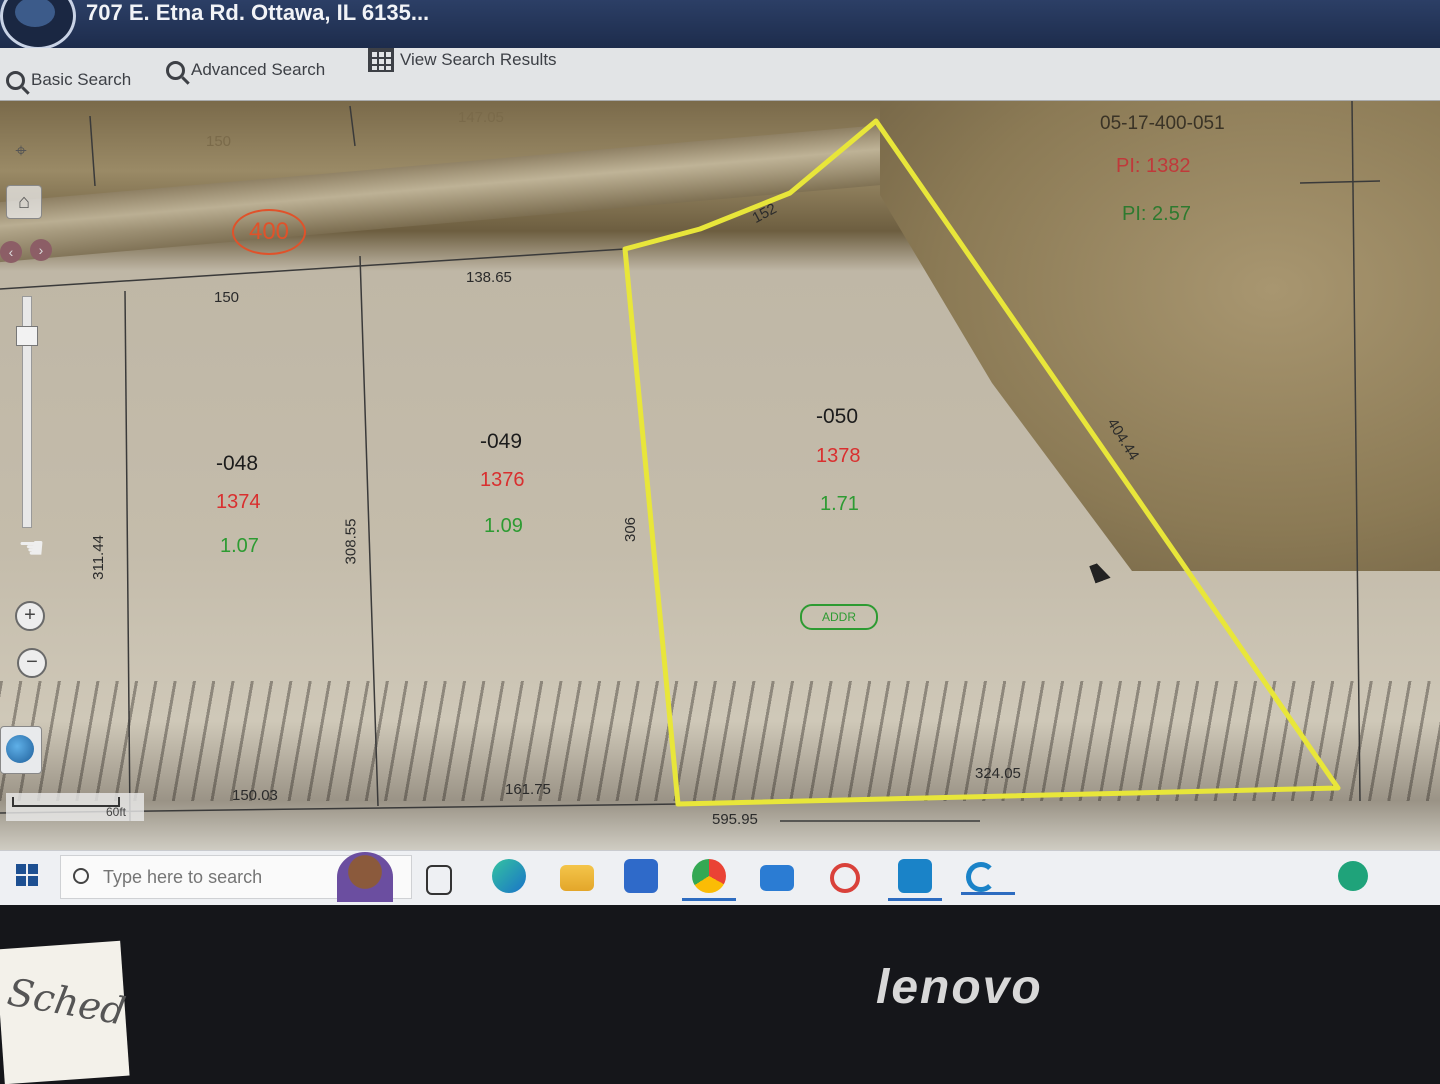 The image size is (1440, 1084). I want to click on home-icon: ⌂, so click(24, 202).